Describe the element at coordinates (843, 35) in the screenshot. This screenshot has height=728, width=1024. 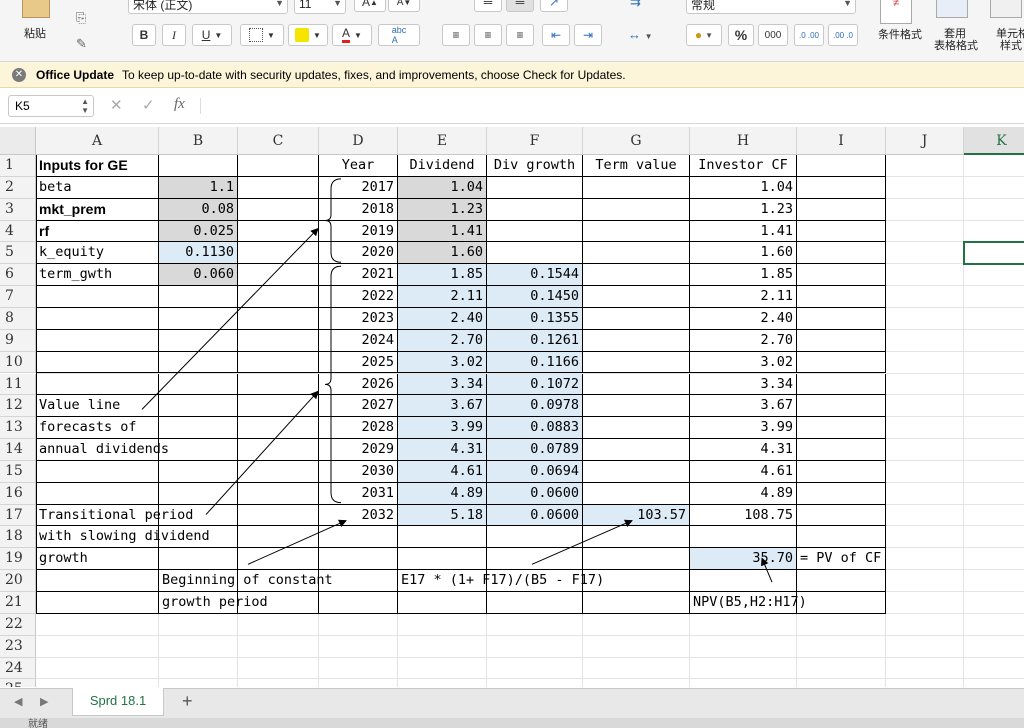
I see `decrease-decimal-button: .00 .0` at that location.